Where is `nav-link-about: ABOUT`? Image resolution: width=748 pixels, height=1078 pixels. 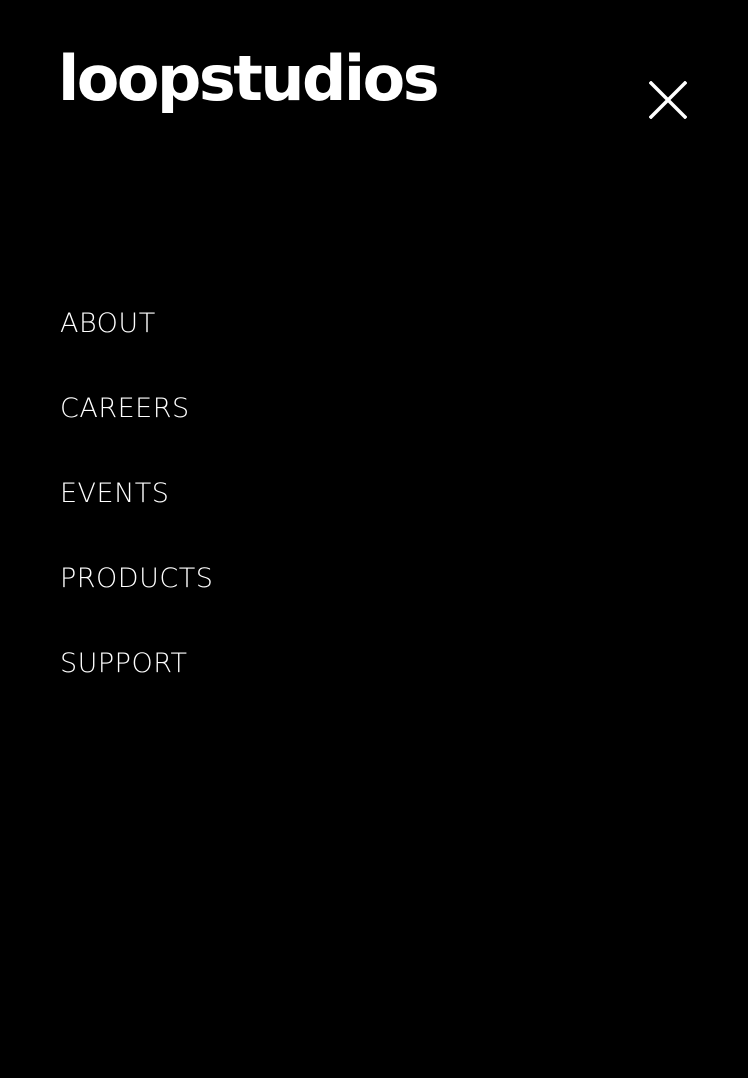
nav-link-about: ABOUT is located at coordinates (108, 324).